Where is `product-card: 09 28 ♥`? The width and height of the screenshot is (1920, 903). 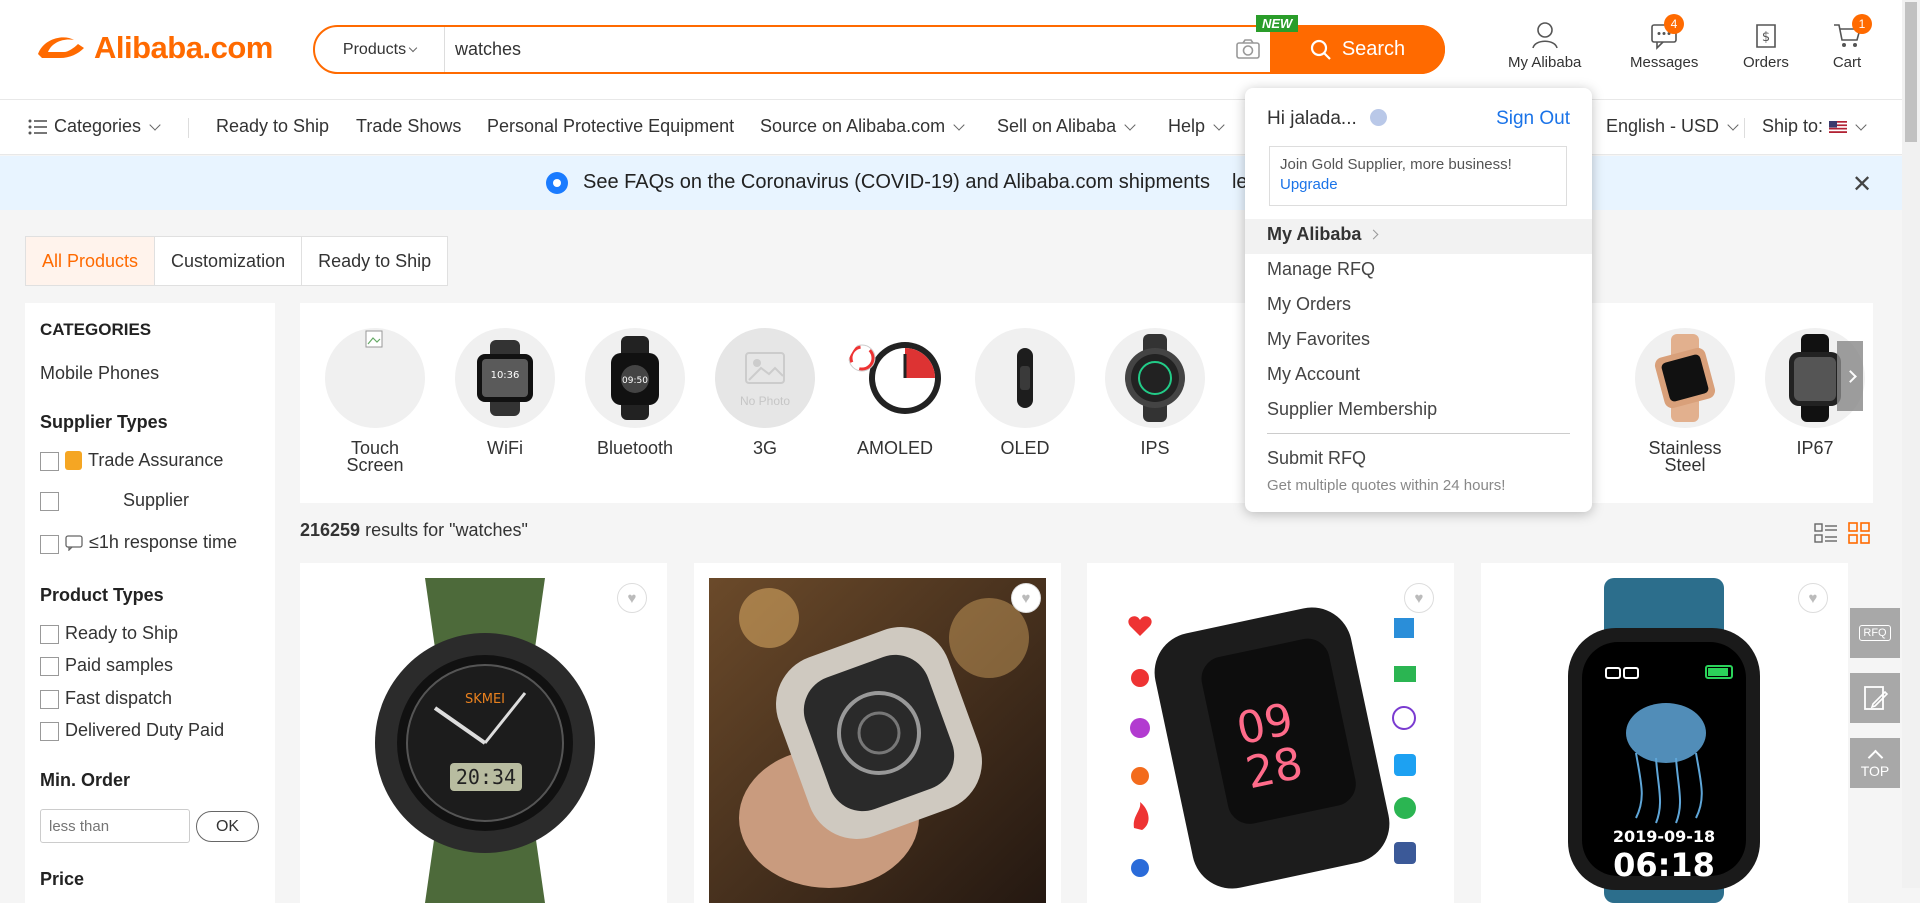
product-card: 09 28 ♥ is located at coordinates (1270, 733).